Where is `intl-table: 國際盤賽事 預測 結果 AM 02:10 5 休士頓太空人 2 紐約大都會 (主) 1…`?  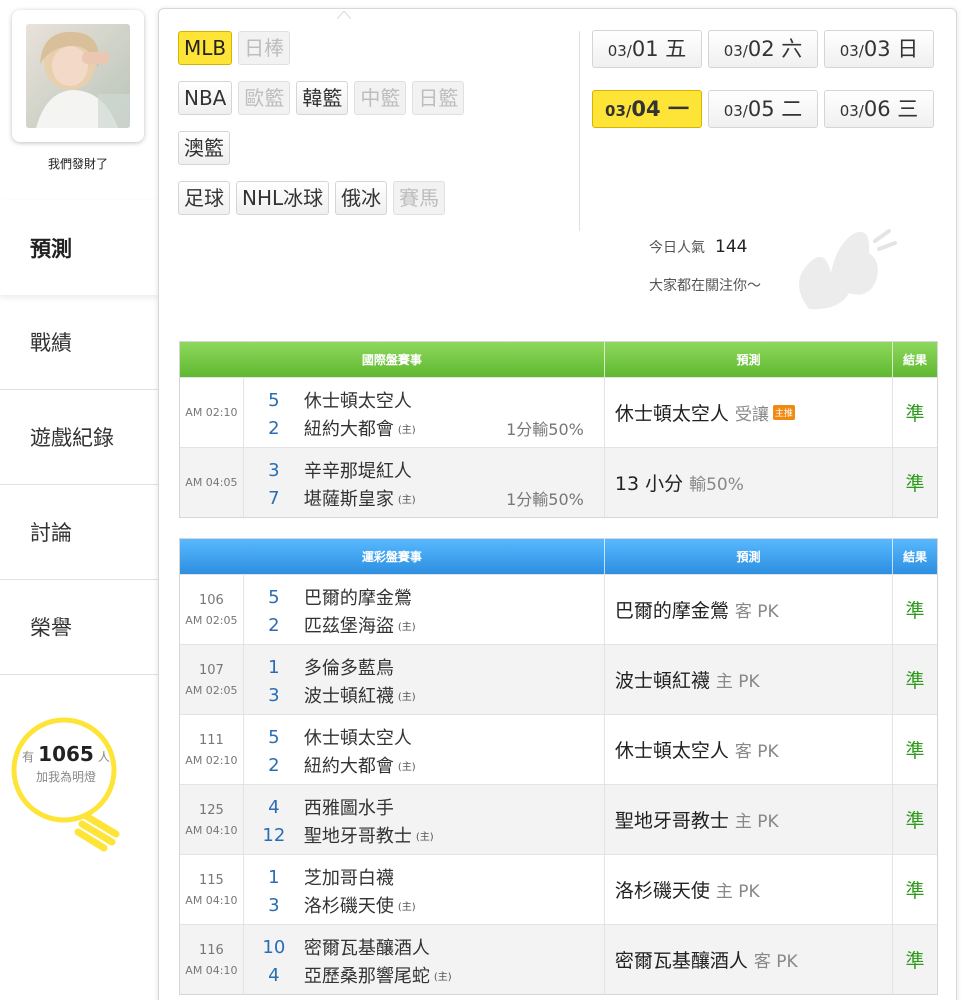 intl-table: 國際盤賽事 預測 結果 AM 02:10 5 休士頓太空人 2 紐約大都會 (主) 1… is located at coordinates (558, 429).